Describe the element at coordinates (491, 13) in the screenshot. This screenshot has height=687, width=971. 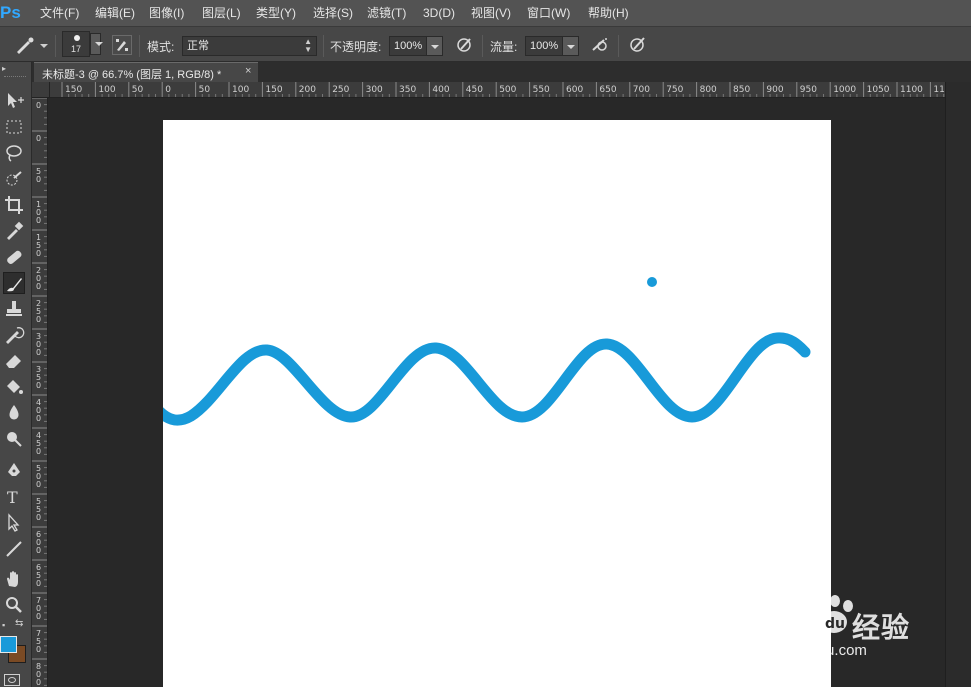
I see `menu-view: 视图(V)` at that location.